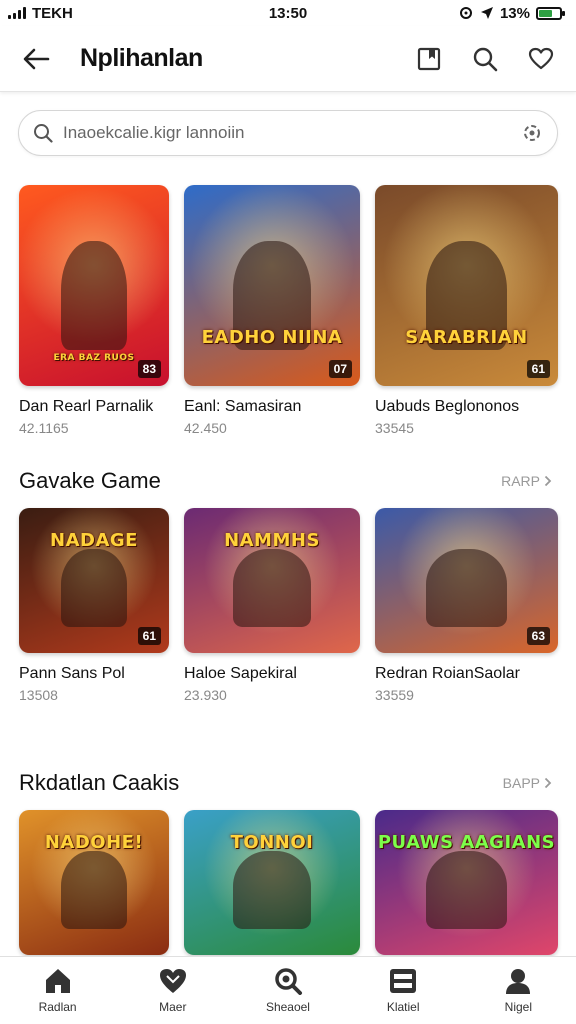 This screenshot has height=1024, width=576. Describe the element at coordinates (394, 695) in the screenshot. I see `game-count: 33559` at that location.